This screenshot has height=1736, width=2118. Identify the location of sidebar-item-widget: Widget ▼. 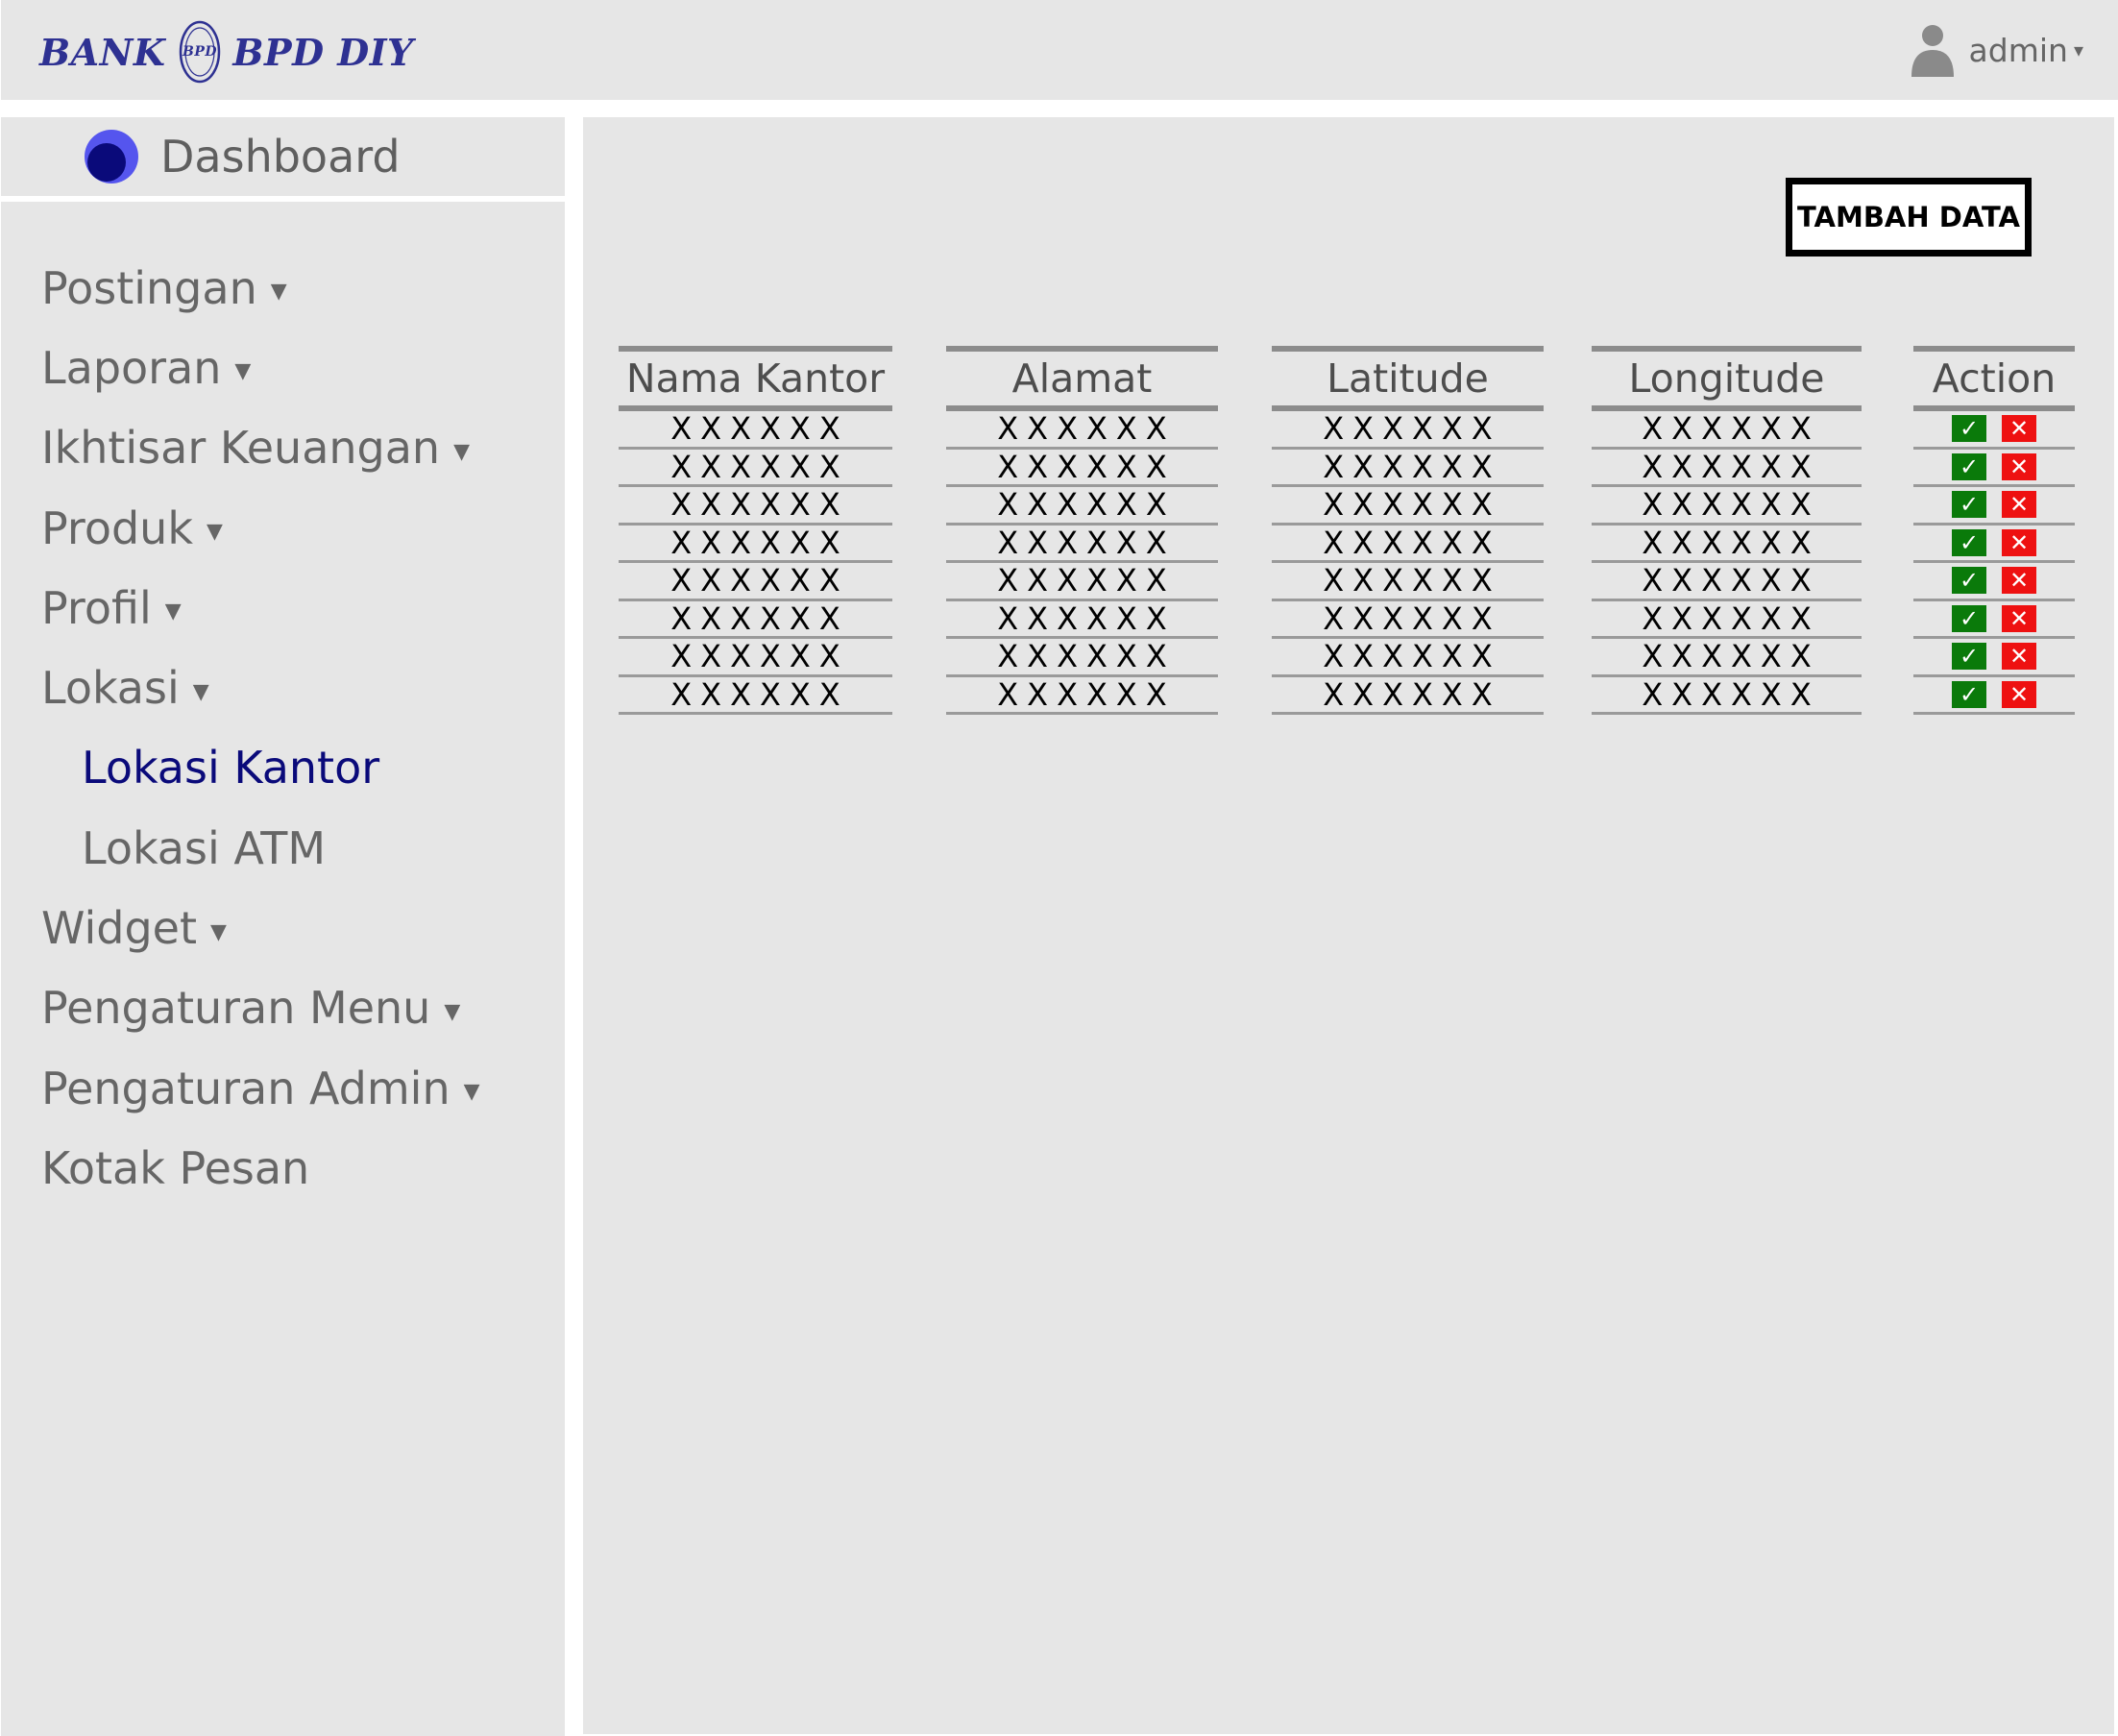
(260, 927).